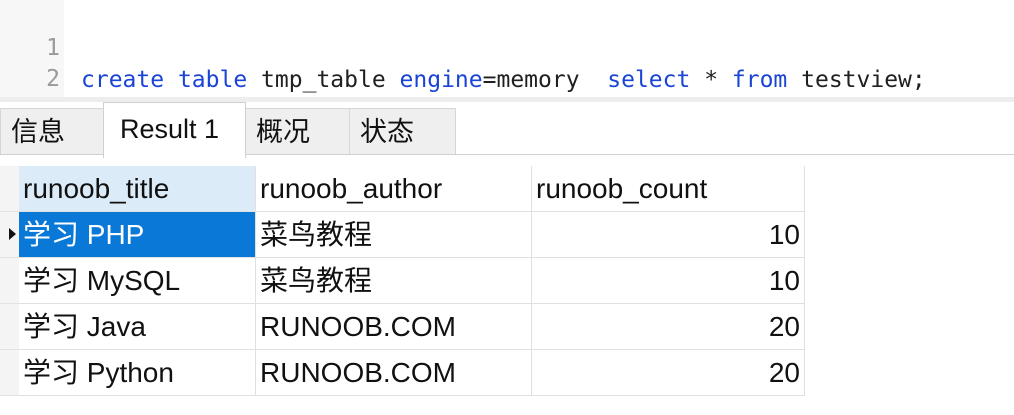  I want to click on tab-label: 状态, so click(387, 132).